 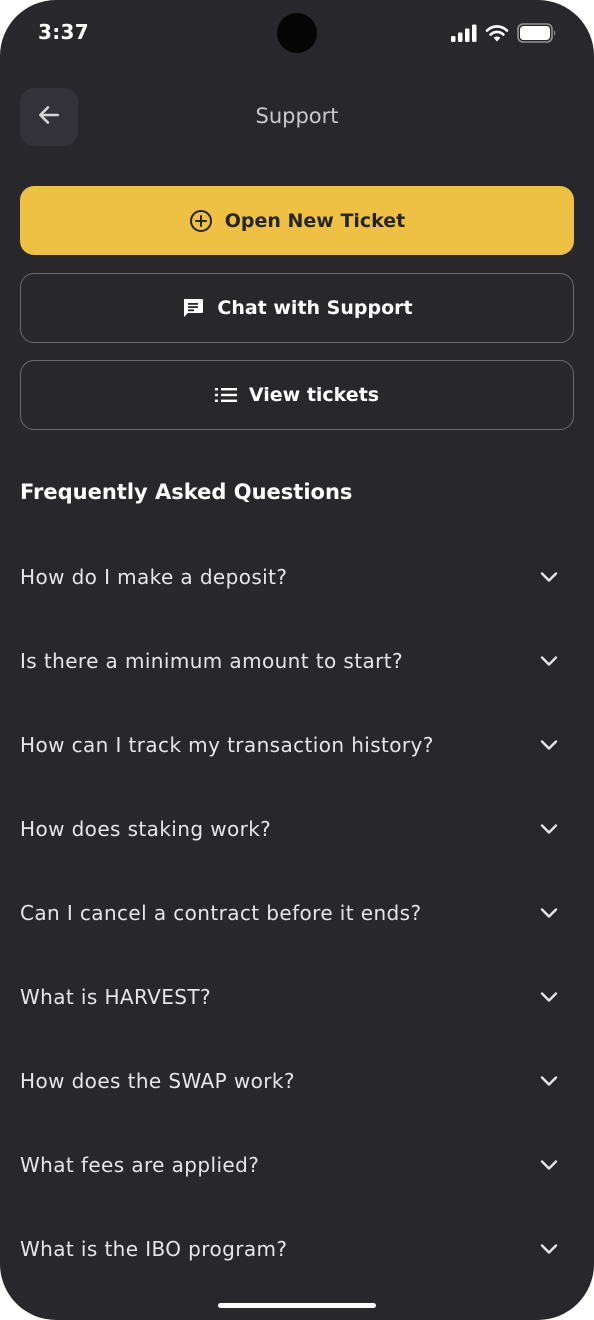 I want to click on status-icons, so click(x=504, y=33).